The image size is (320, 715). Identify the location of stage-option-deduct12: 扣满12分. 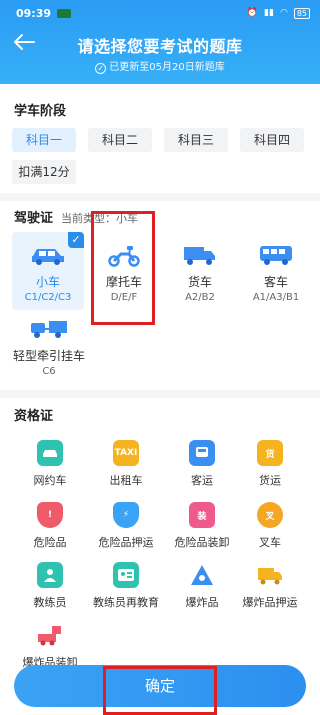
(44, 172).